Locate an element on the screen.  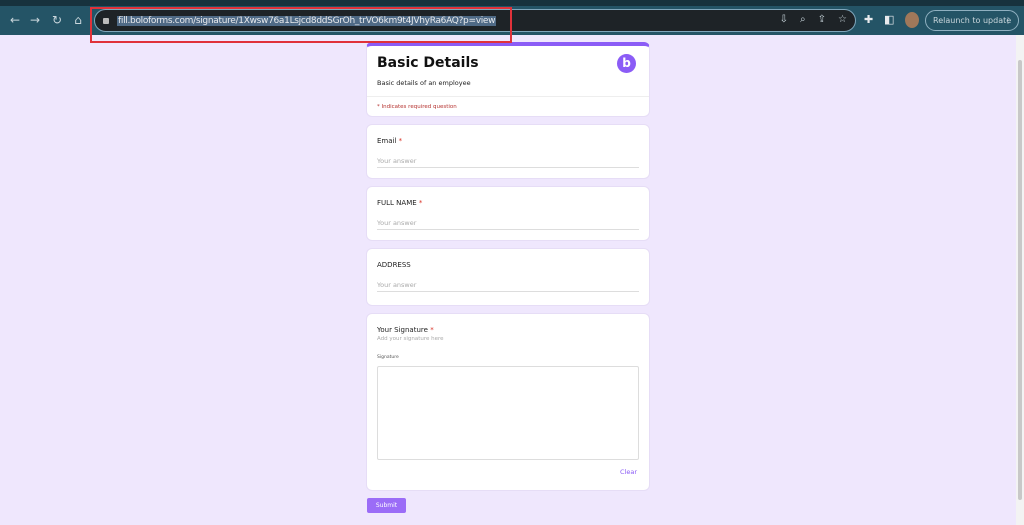
profile-avatar is located at coordinates (912, 20).